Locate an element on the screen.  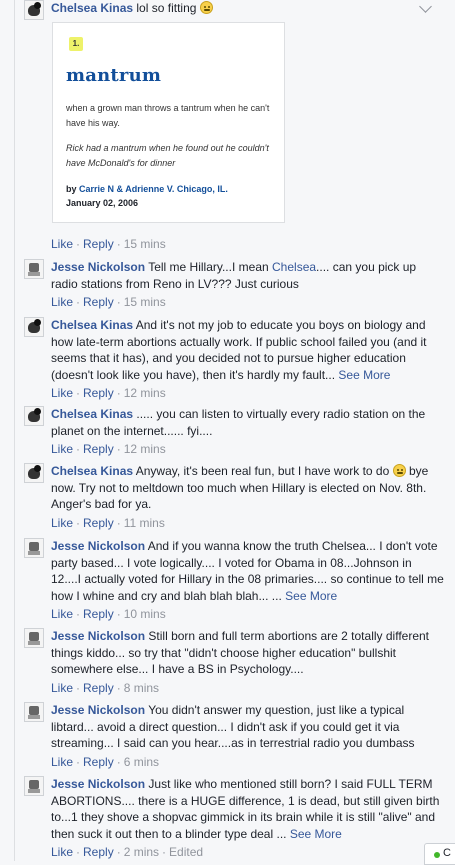
comment-actions: Like · Reply · 2 mins · Edited is located at coordinates (247, 852).